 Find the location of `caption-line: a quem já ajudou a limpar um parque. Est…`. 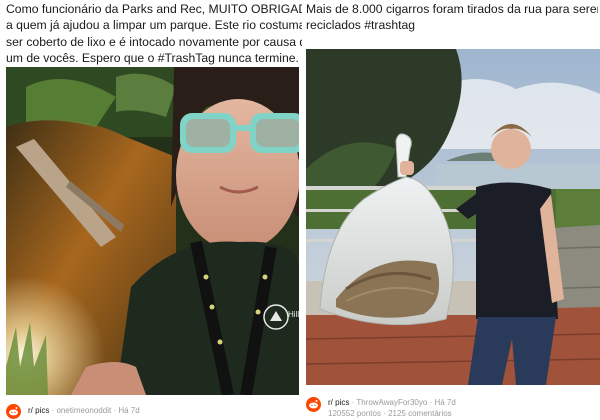

caption-line: a quem já ajudou a limpar um parque. Est… is located at coordinates (154, 25).